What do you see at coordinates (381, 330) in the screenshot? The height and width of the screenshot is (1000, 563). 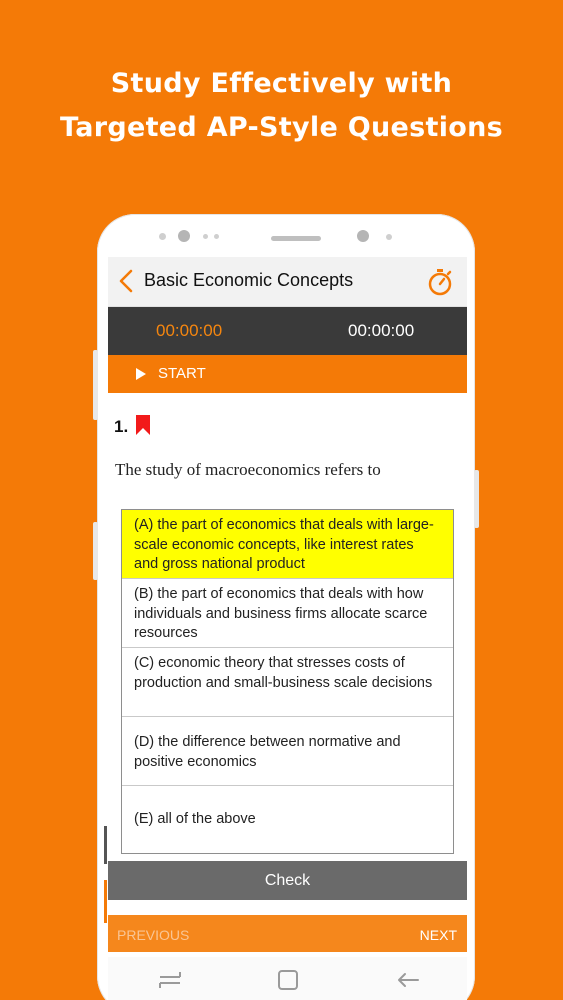 I see `total-timer: 00:00:00` at bounding box center [381, 330].